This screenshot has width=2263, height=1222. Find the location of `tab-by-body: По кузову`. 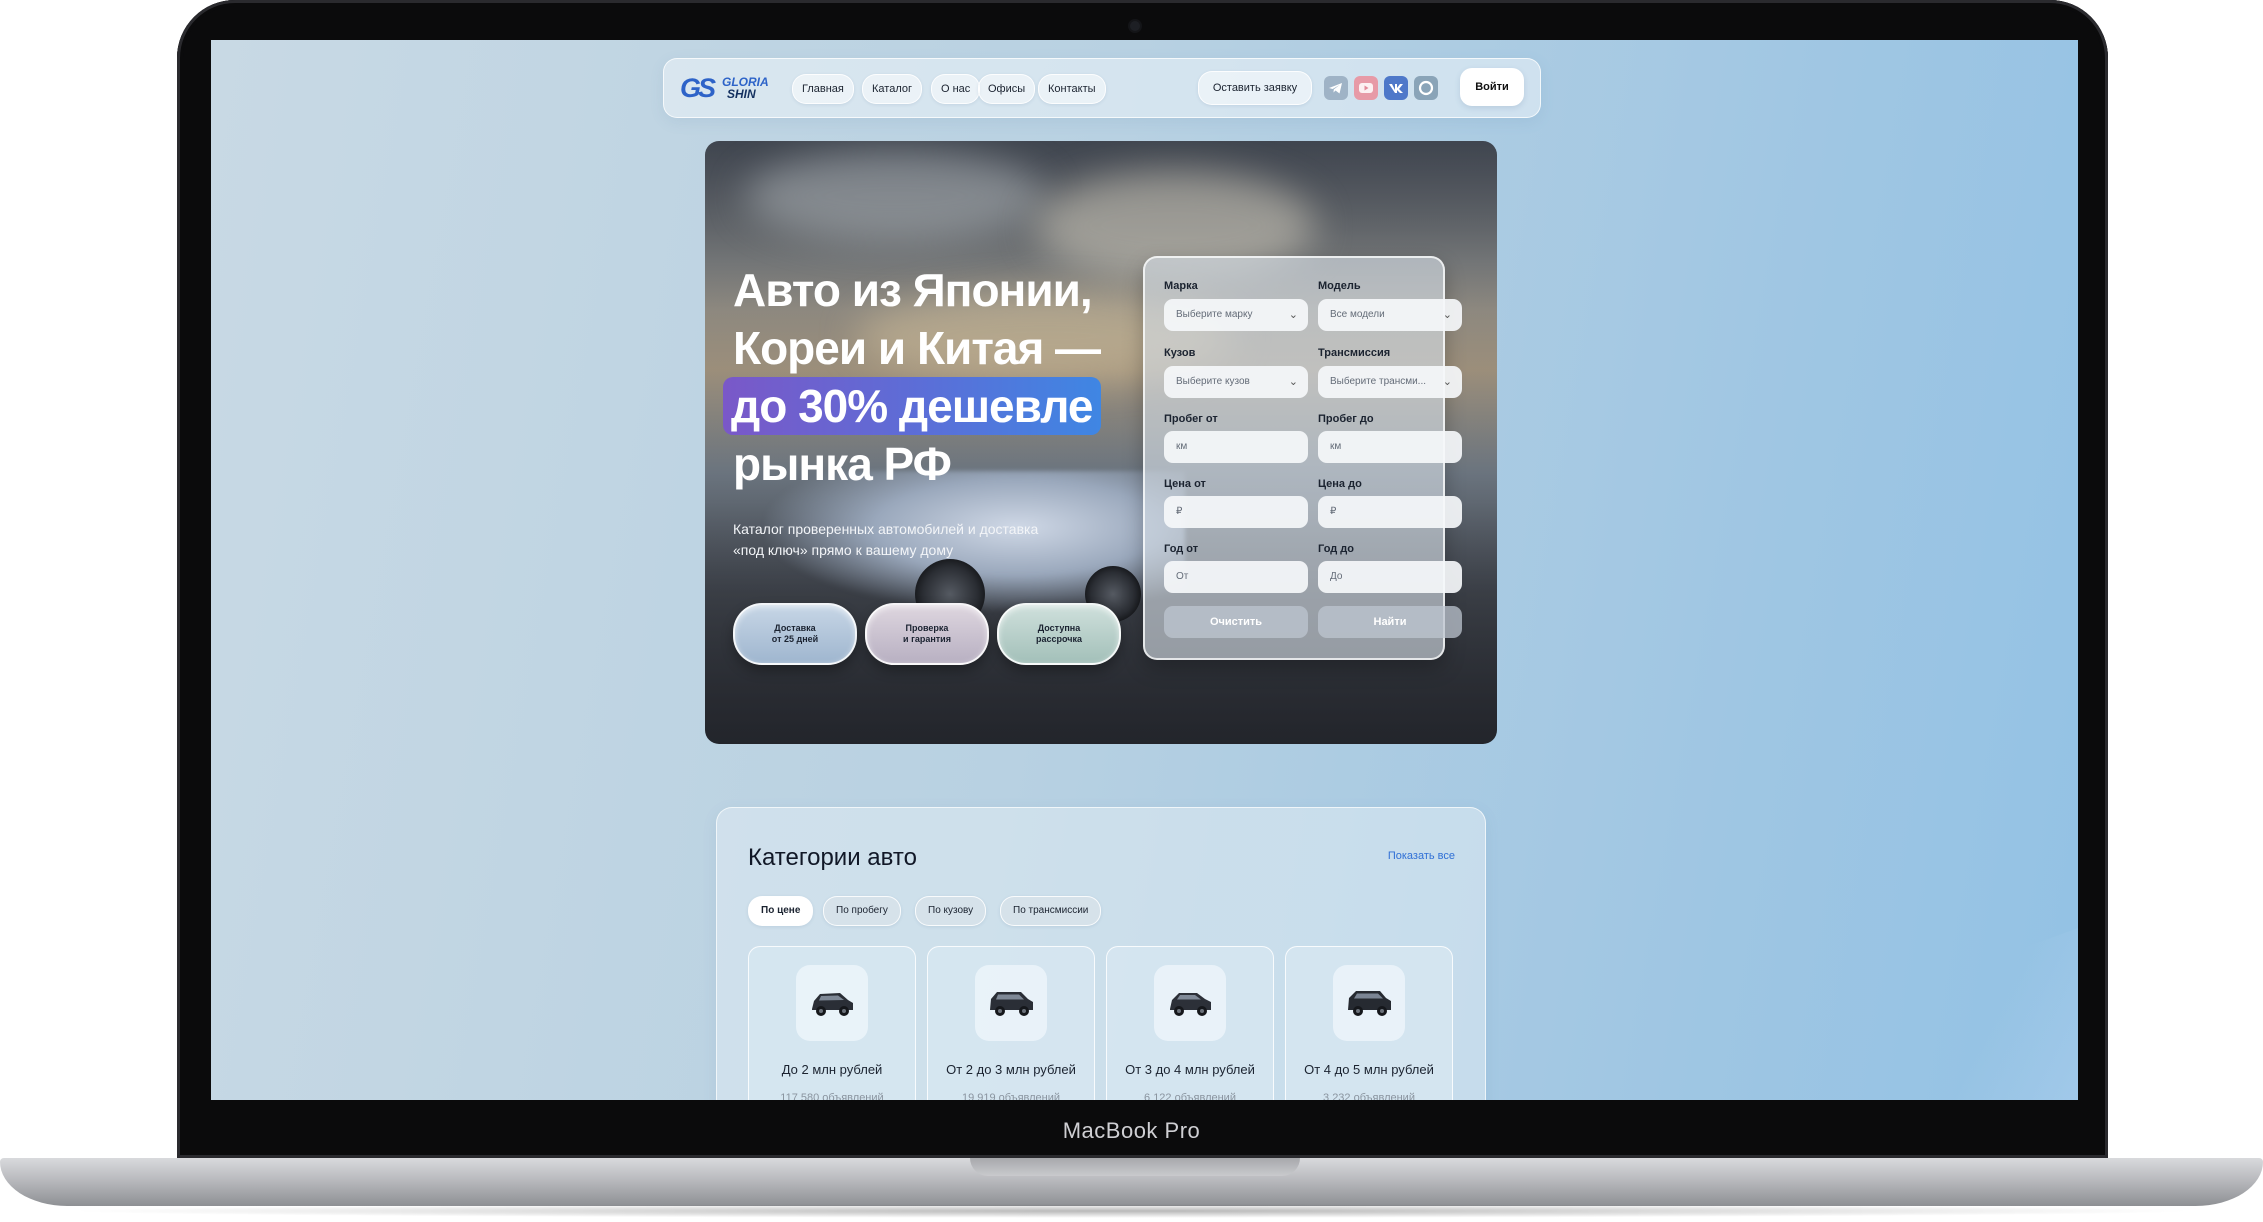

tab-by-body: По кузову is located at coordinates (951, 911).